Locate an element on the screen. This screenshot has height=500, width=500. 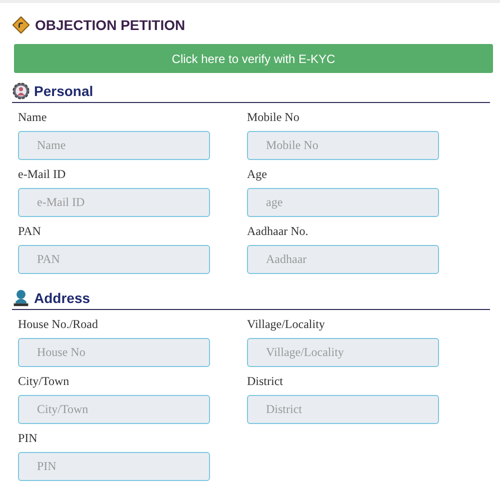
field-label: Name is located at coordinates (32, 117).